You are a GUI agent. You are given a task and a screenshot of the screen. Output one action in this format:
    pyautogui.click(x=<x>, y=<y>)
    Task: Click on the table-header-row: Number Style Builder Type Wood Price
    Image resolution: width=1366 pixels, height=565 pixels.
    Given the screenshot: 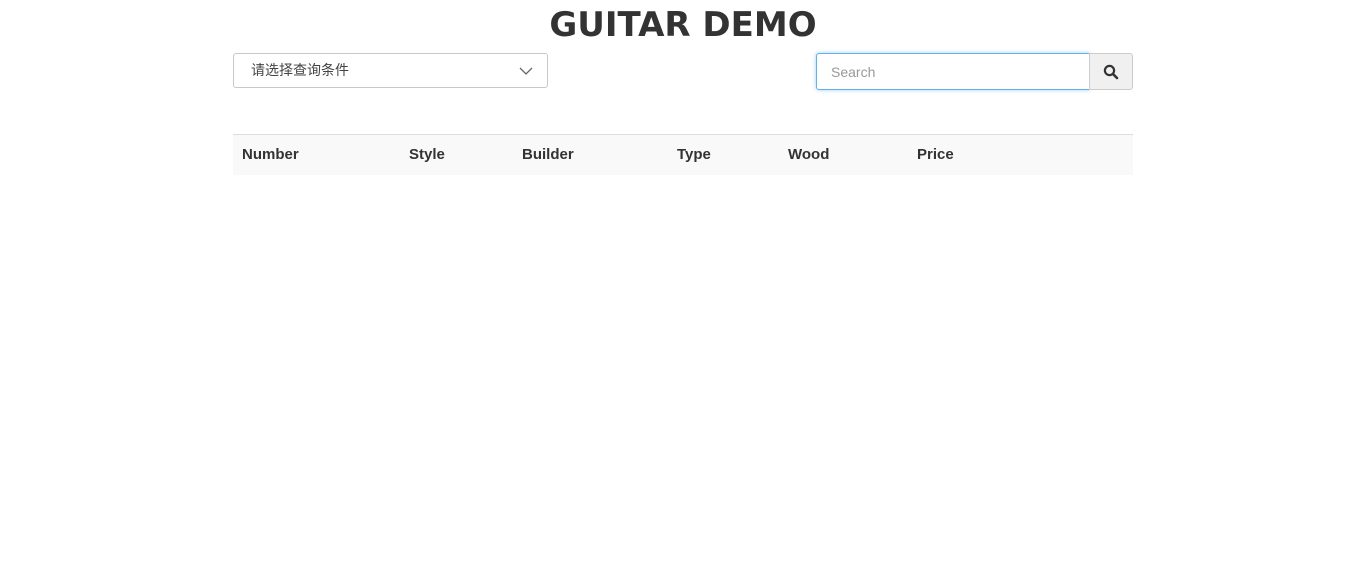 What is the action you would take?
    pyautogui.click(x=683, y=154)
    